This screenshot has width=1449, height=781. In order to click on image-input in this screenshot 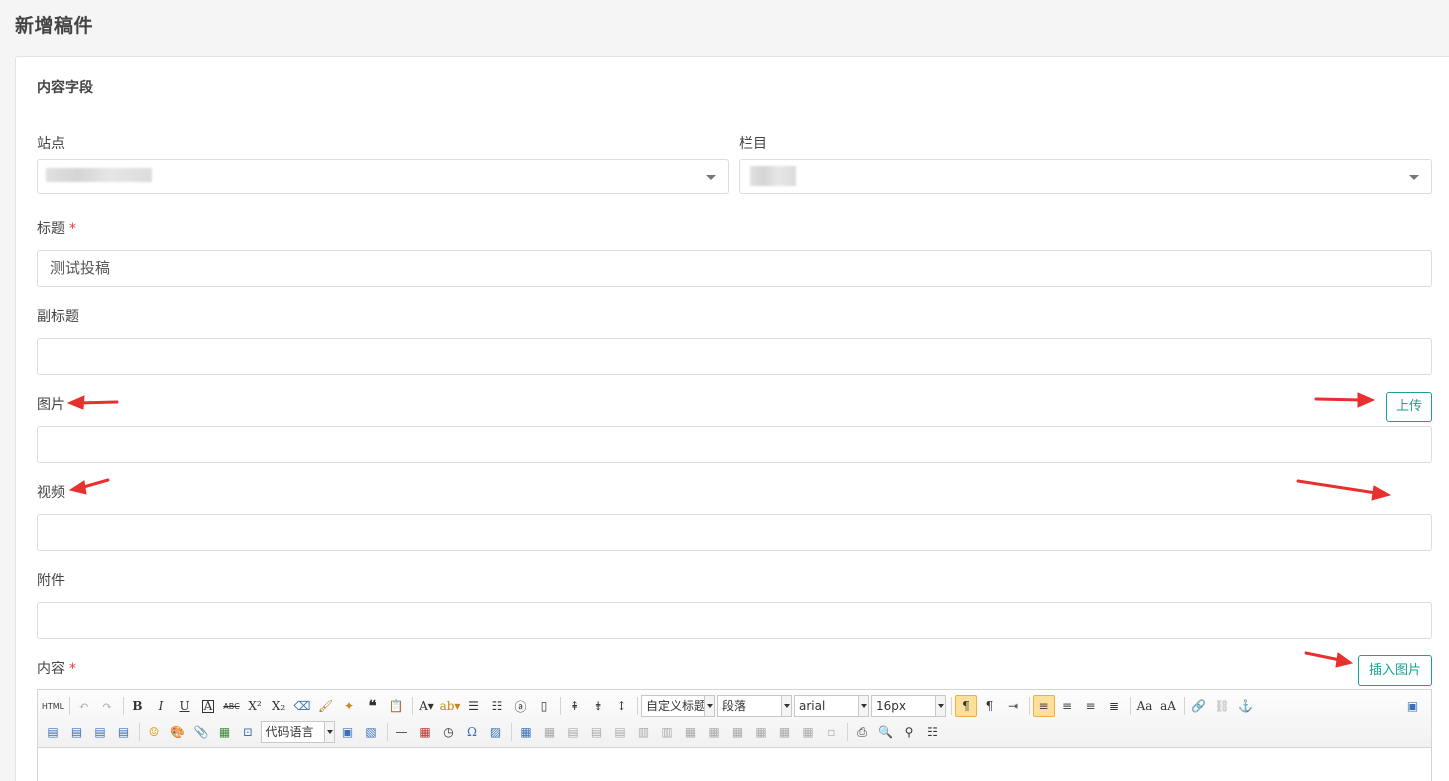, I will do `click(734, 444)`.